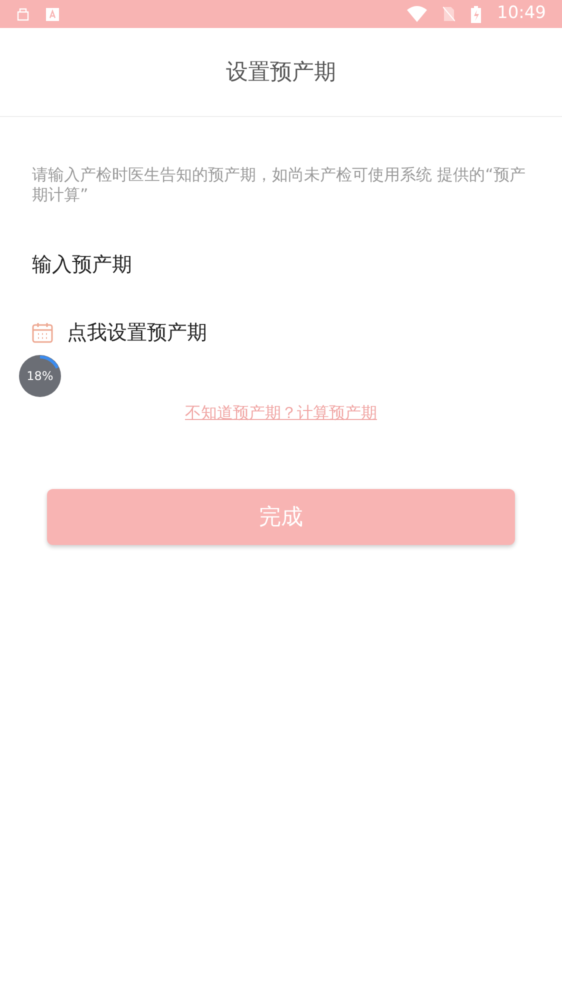  What do you see at coordinates (281, 72) in the screenshot?
I see `page-title: 设置预产期` at bounding box center [281, 72].